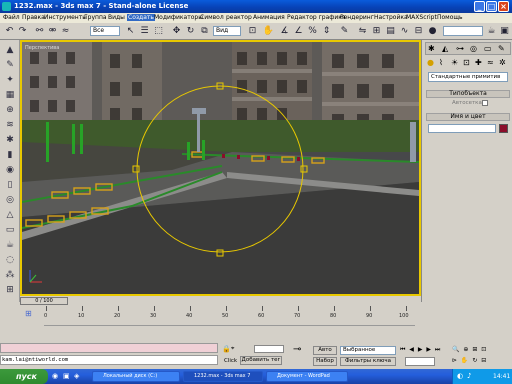 The height and width of the screenshot is (384, 512). What do you see at coordinates (450, 17) in the screenshot?
I see `menu-help: Помощь` at bounding box center [450, 17].